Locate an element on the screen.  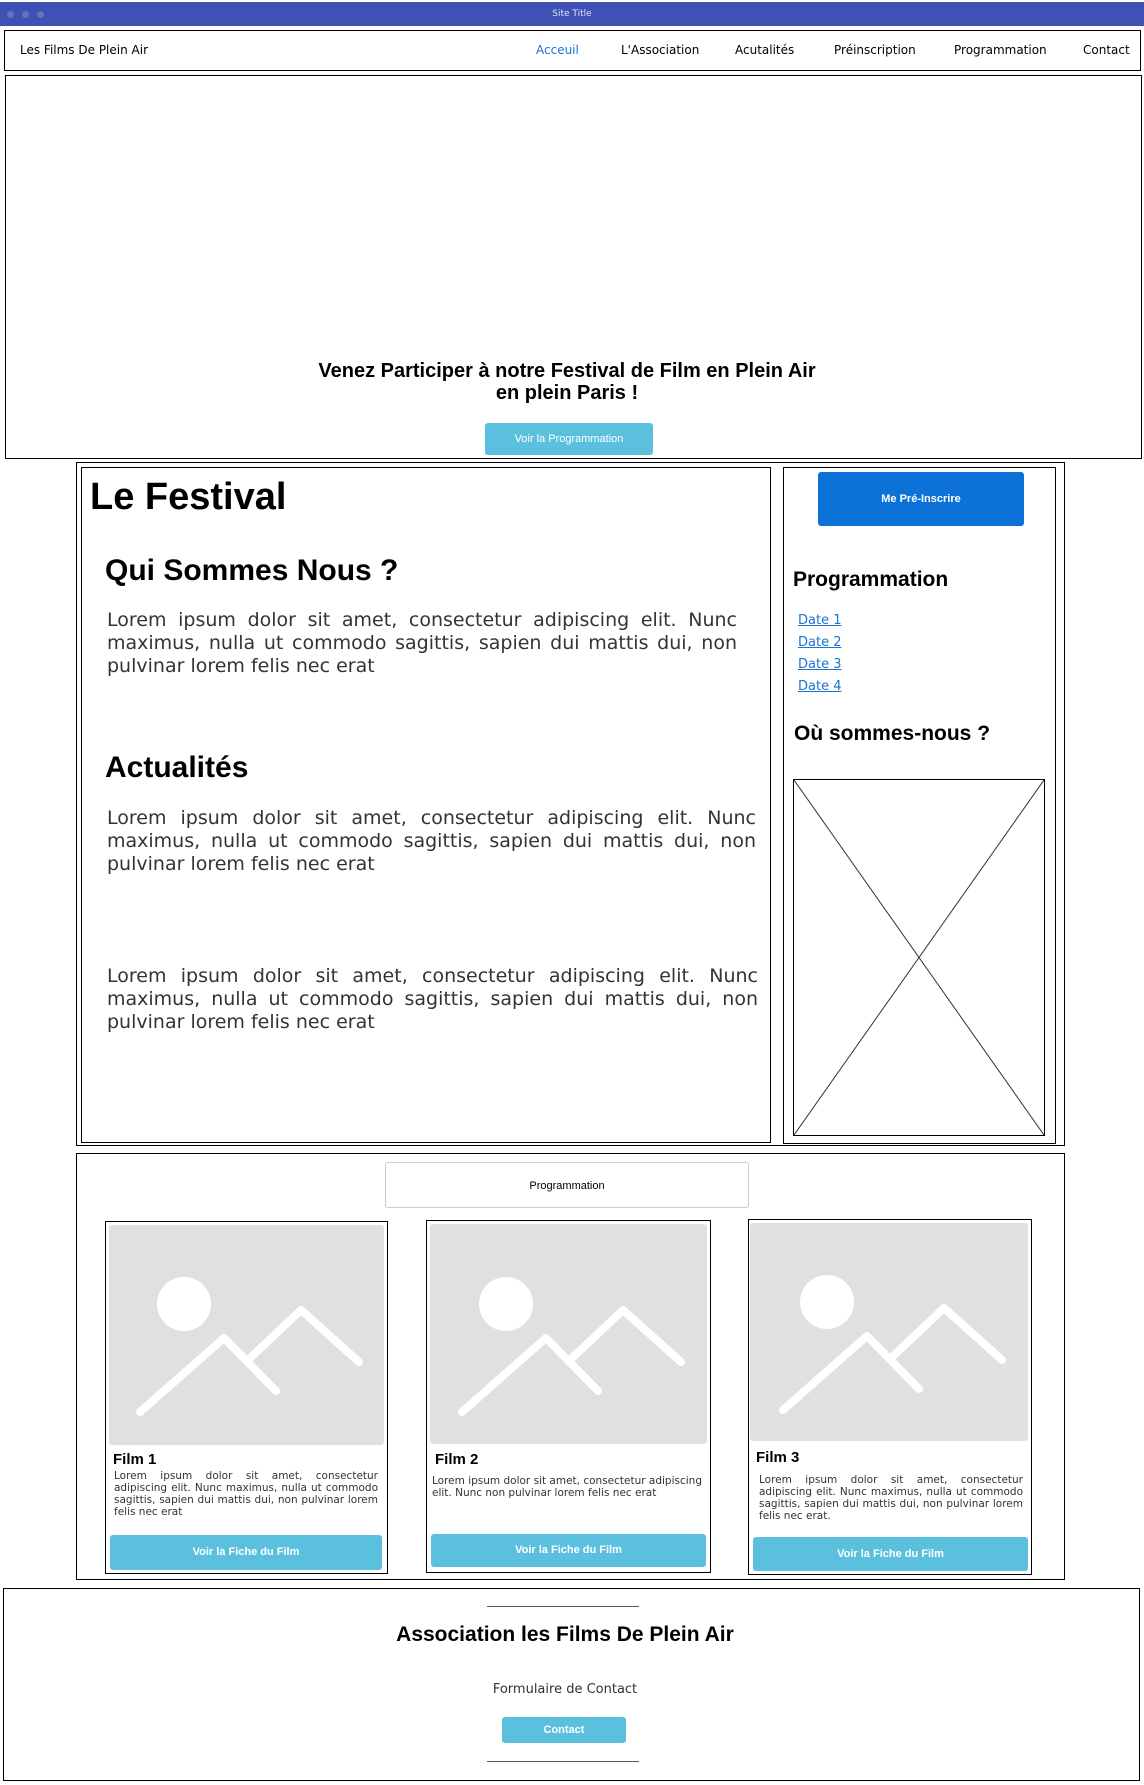
about-heading: Qui Sommes Nous ? is located at coordinates (252, 570).